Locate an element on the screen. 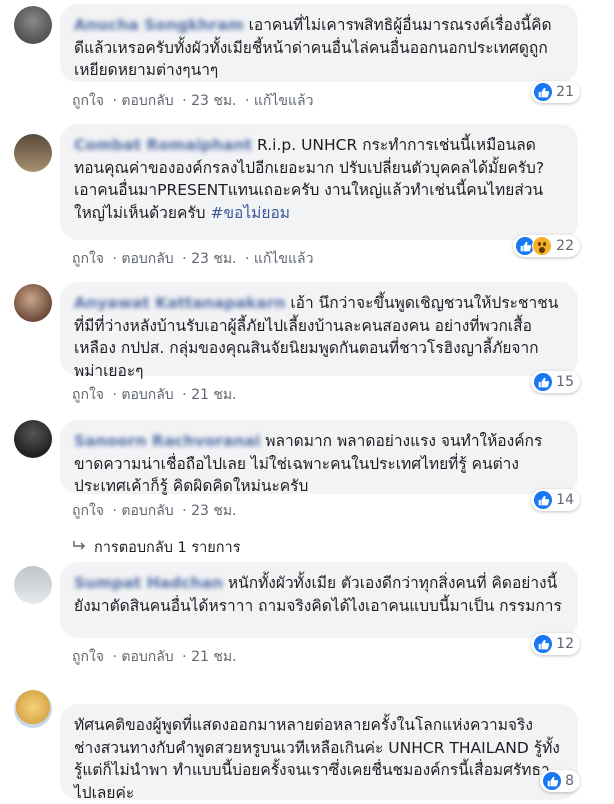  reaction-count: 8 is located at coordinates (569, 781).